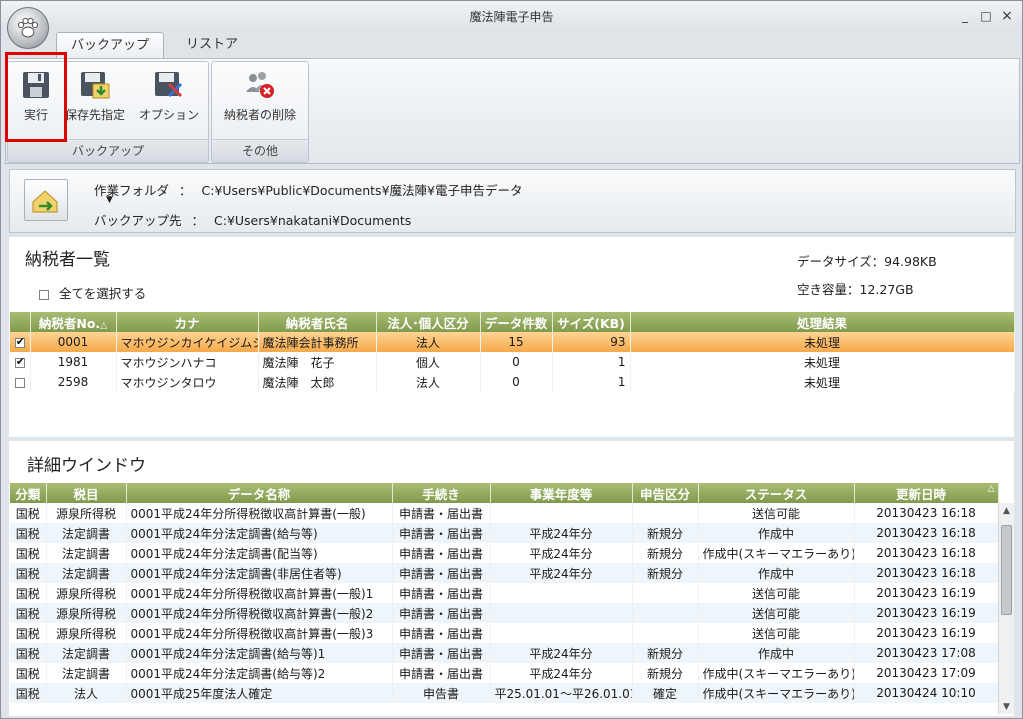  I want to click on tab-restore: リストア, so click(212, 45).